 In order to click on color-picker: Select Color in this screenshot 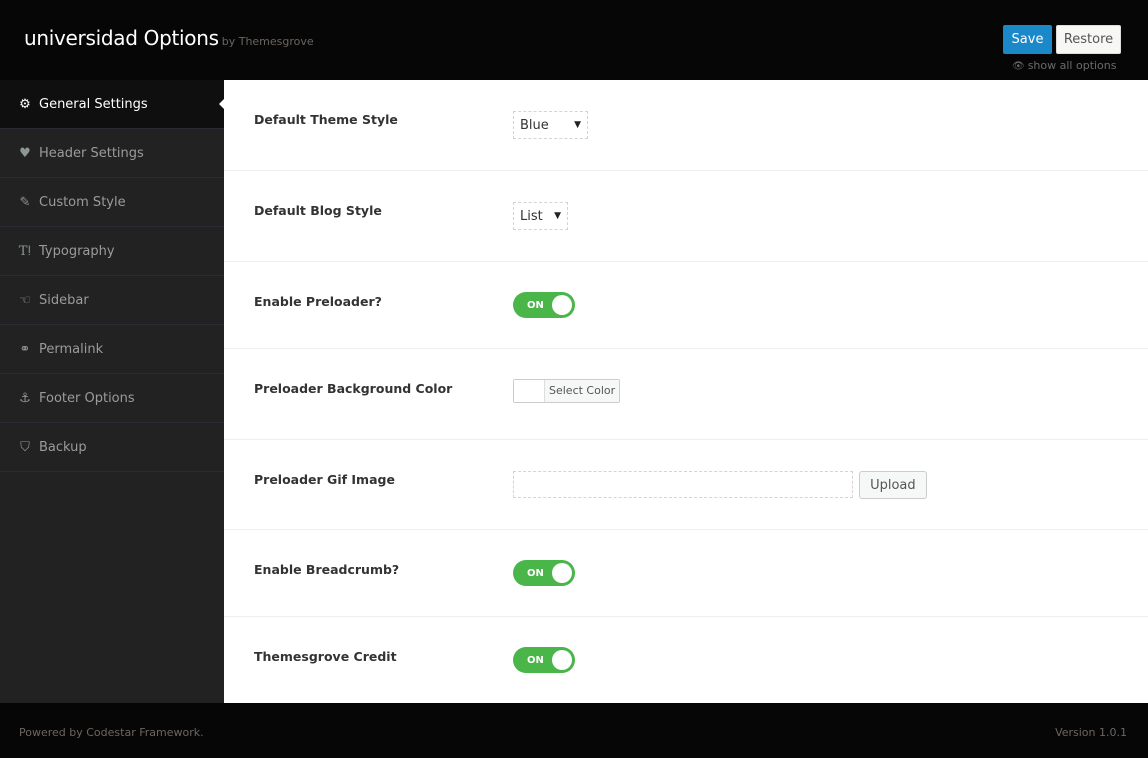, I will do `click(567, 391)`.